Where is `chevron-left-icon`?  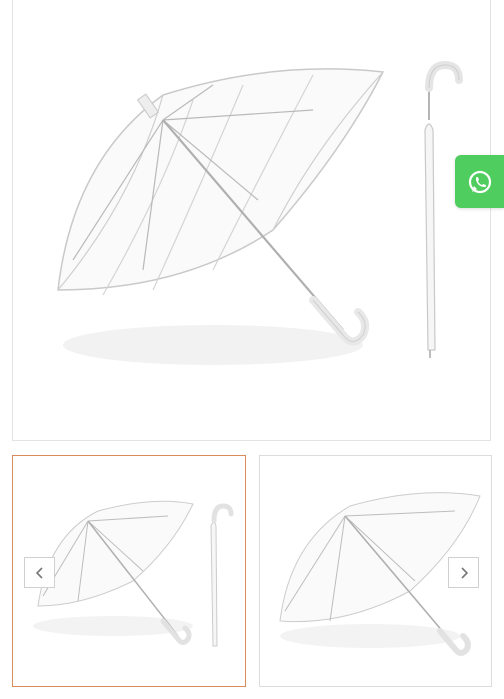
chevron-left-icon is located at coordinates (39, 572).